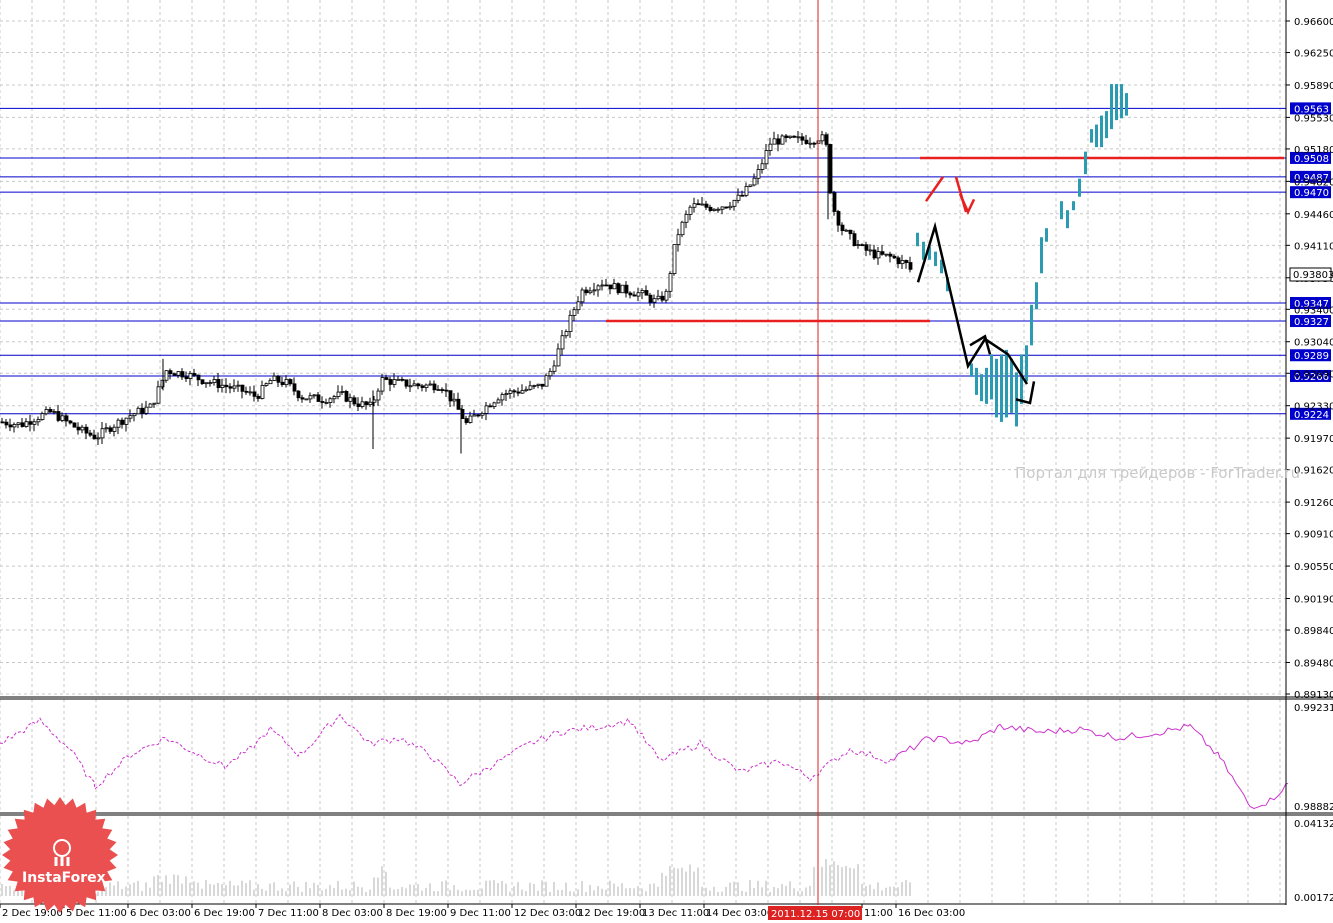 This screenshot has height=923, width=1333. Describe the element at coordinates (32, 913) in the screenshot. I see `x-tick-label: 2 Dec 19:00` at that location.